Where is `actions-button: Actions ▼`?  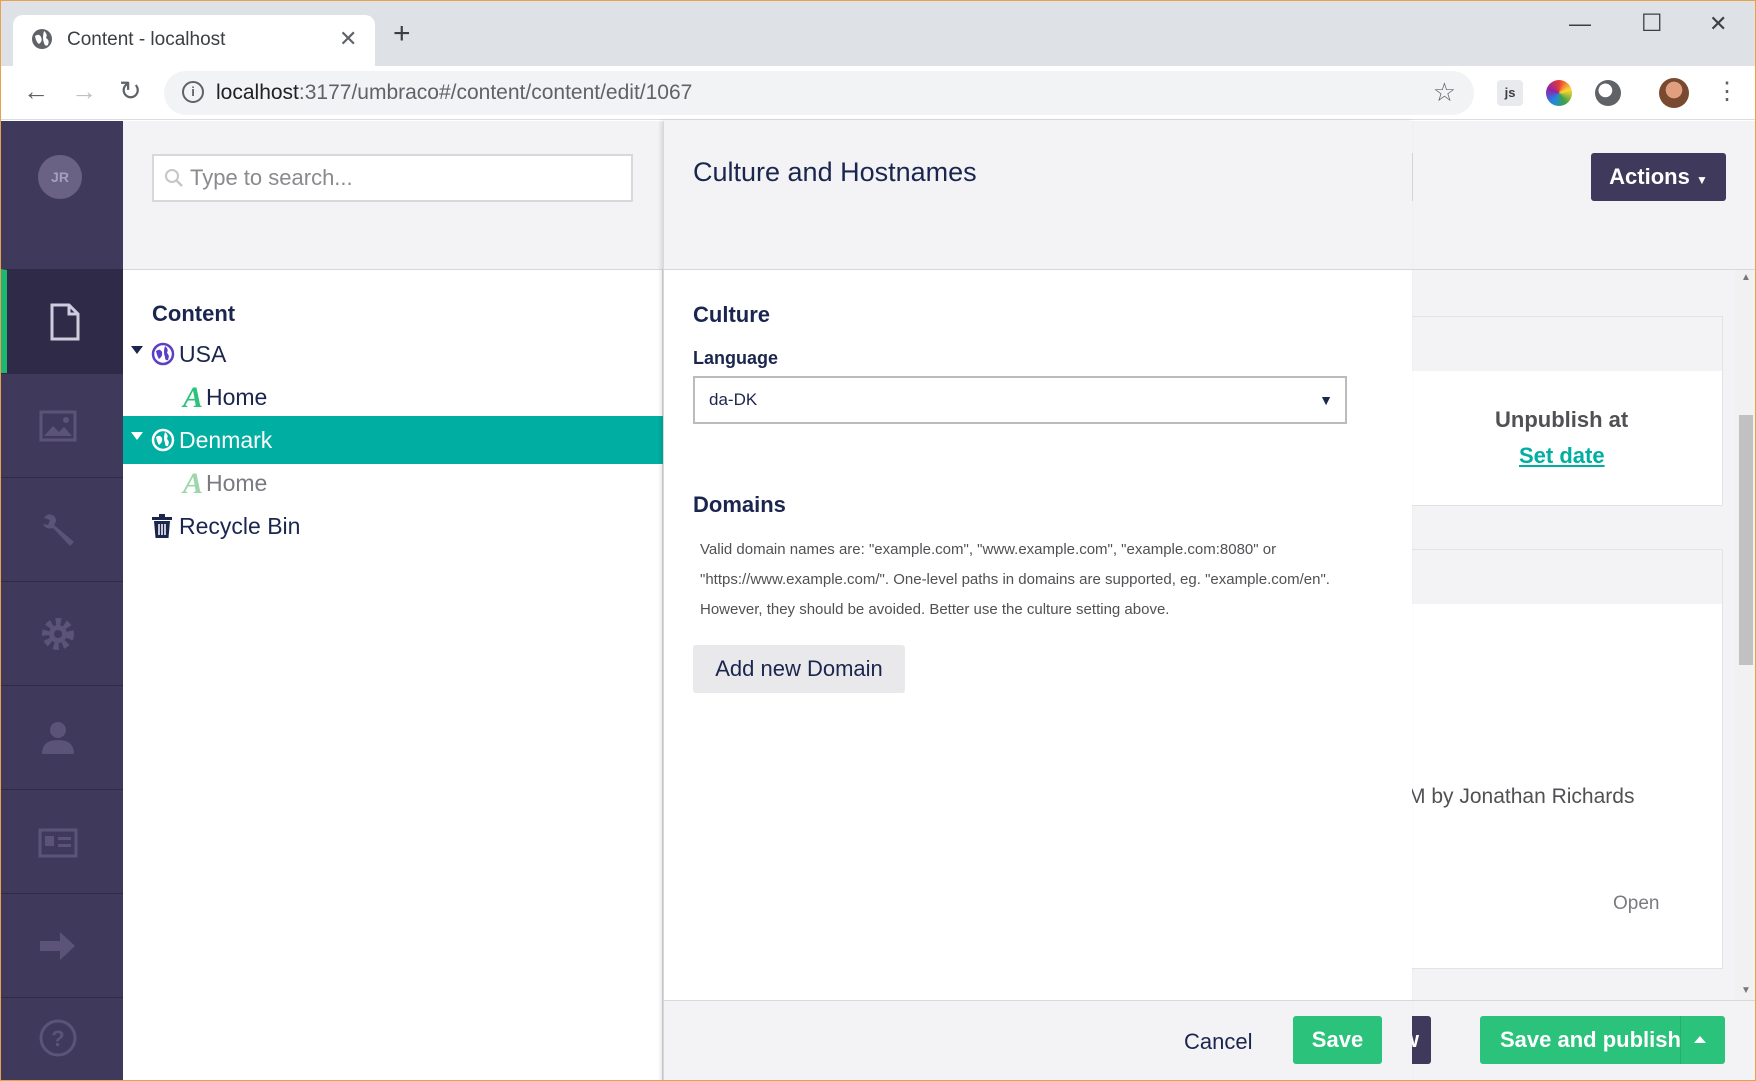 actions-button: Actions ▼ is located at coordinates (1658, 177).